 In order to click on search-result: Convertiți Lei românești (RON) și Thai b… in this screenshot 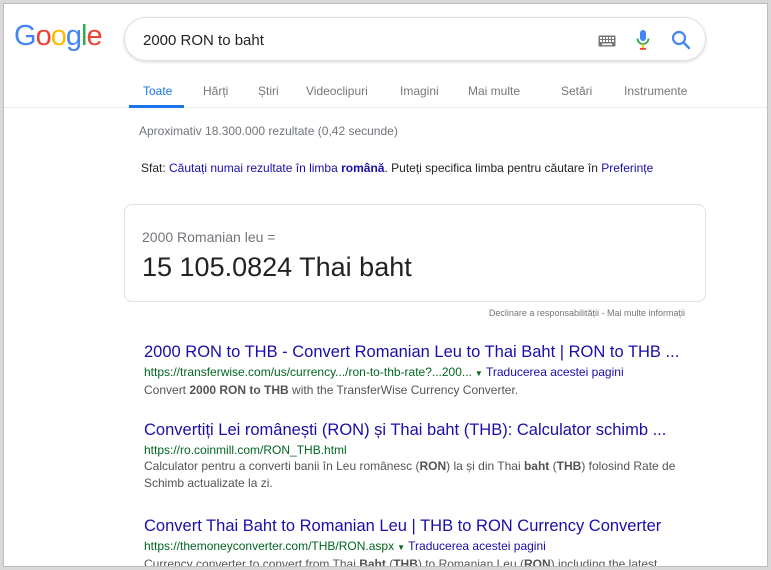, I will do `click(424, 456)`.